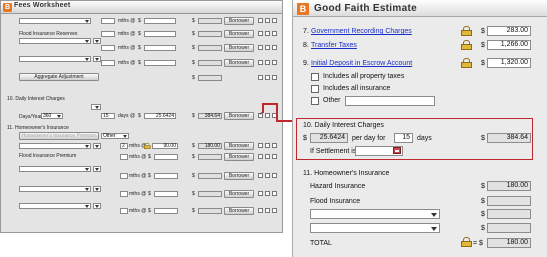  I want to click on government-recording-charges-field: 283.00, so click(509, 31).